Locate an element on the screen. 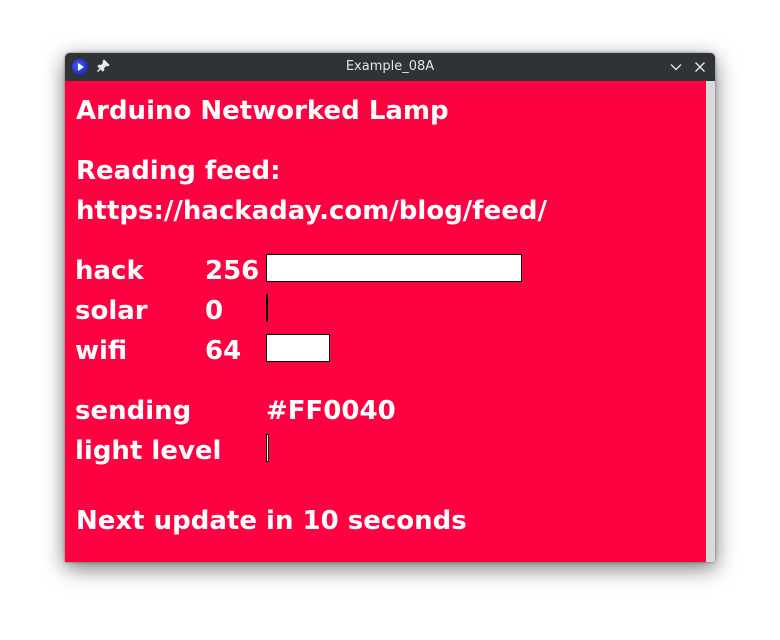  window-title: Example_08A is located at coordinates (390, 66).